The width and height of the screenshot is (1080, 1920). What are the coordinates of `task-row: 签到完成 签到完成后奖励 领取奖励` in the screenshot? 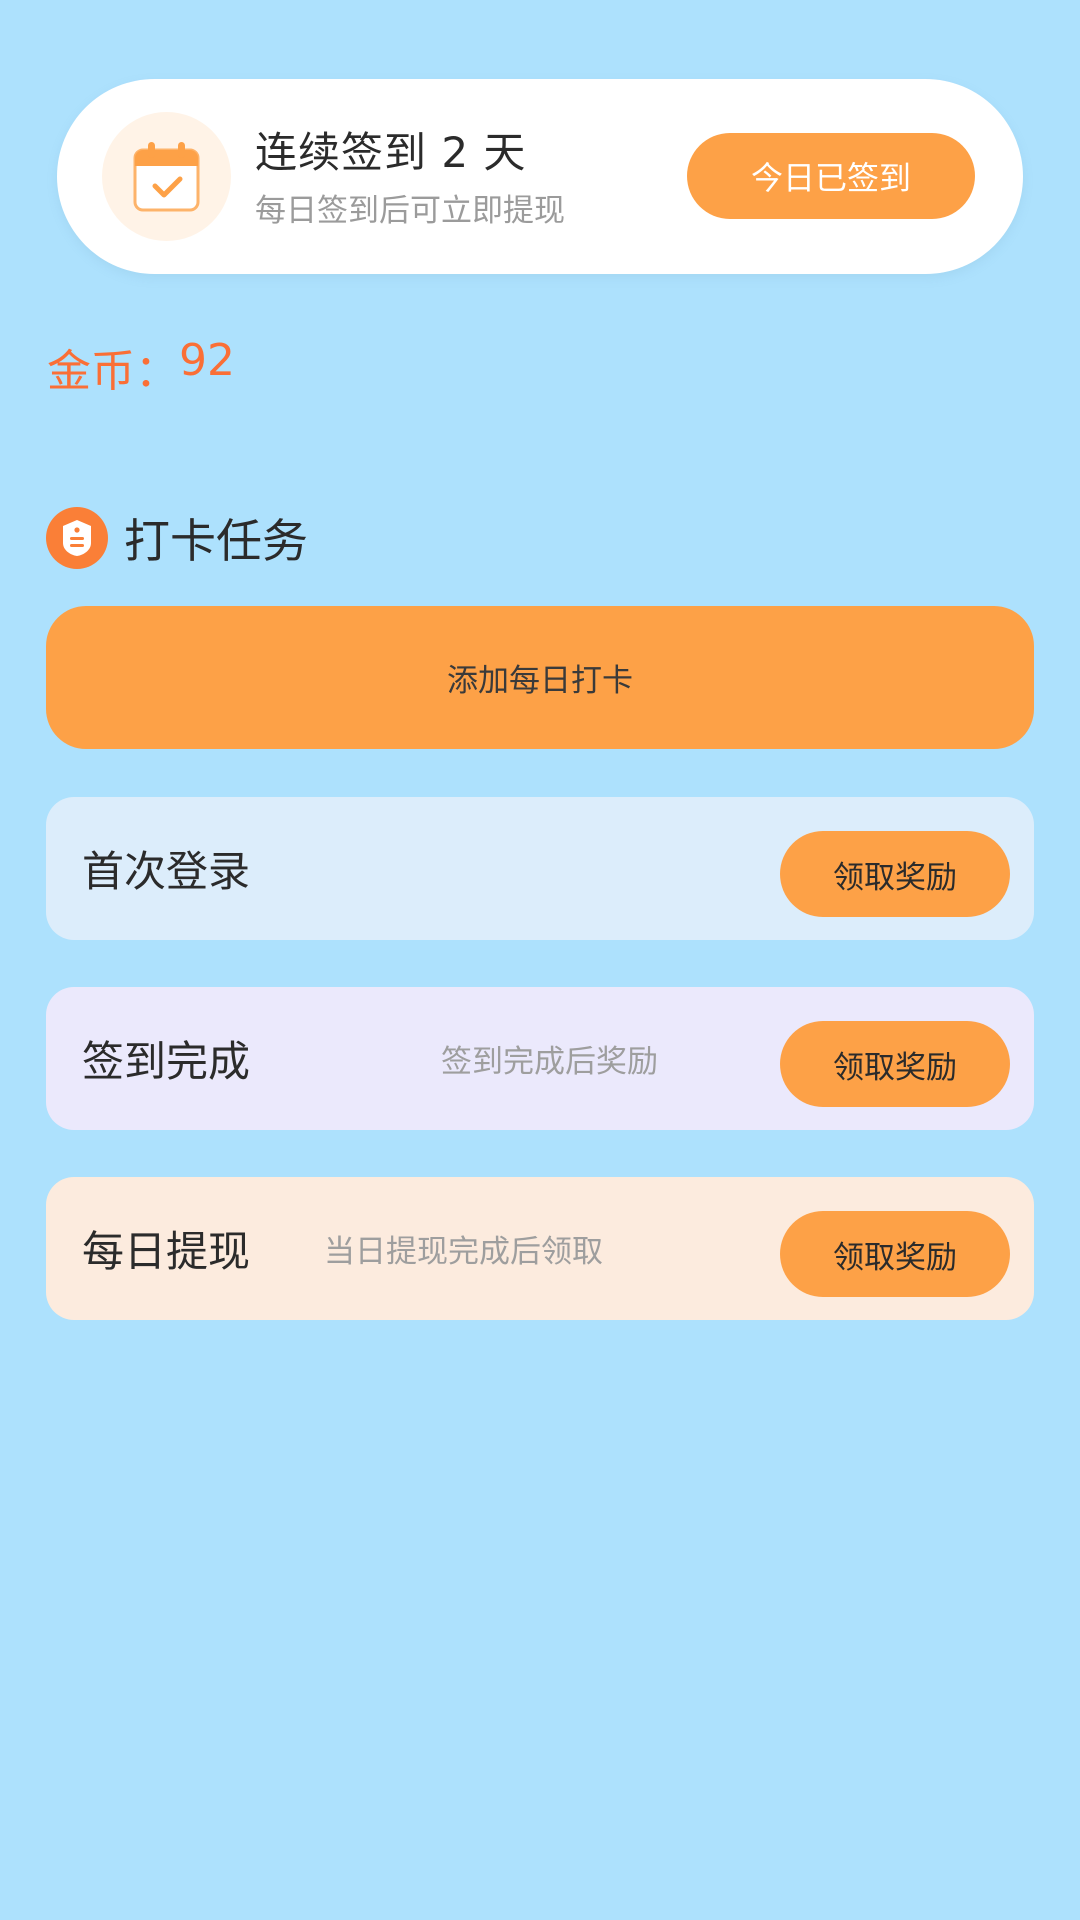 It's located at (540, 1058).